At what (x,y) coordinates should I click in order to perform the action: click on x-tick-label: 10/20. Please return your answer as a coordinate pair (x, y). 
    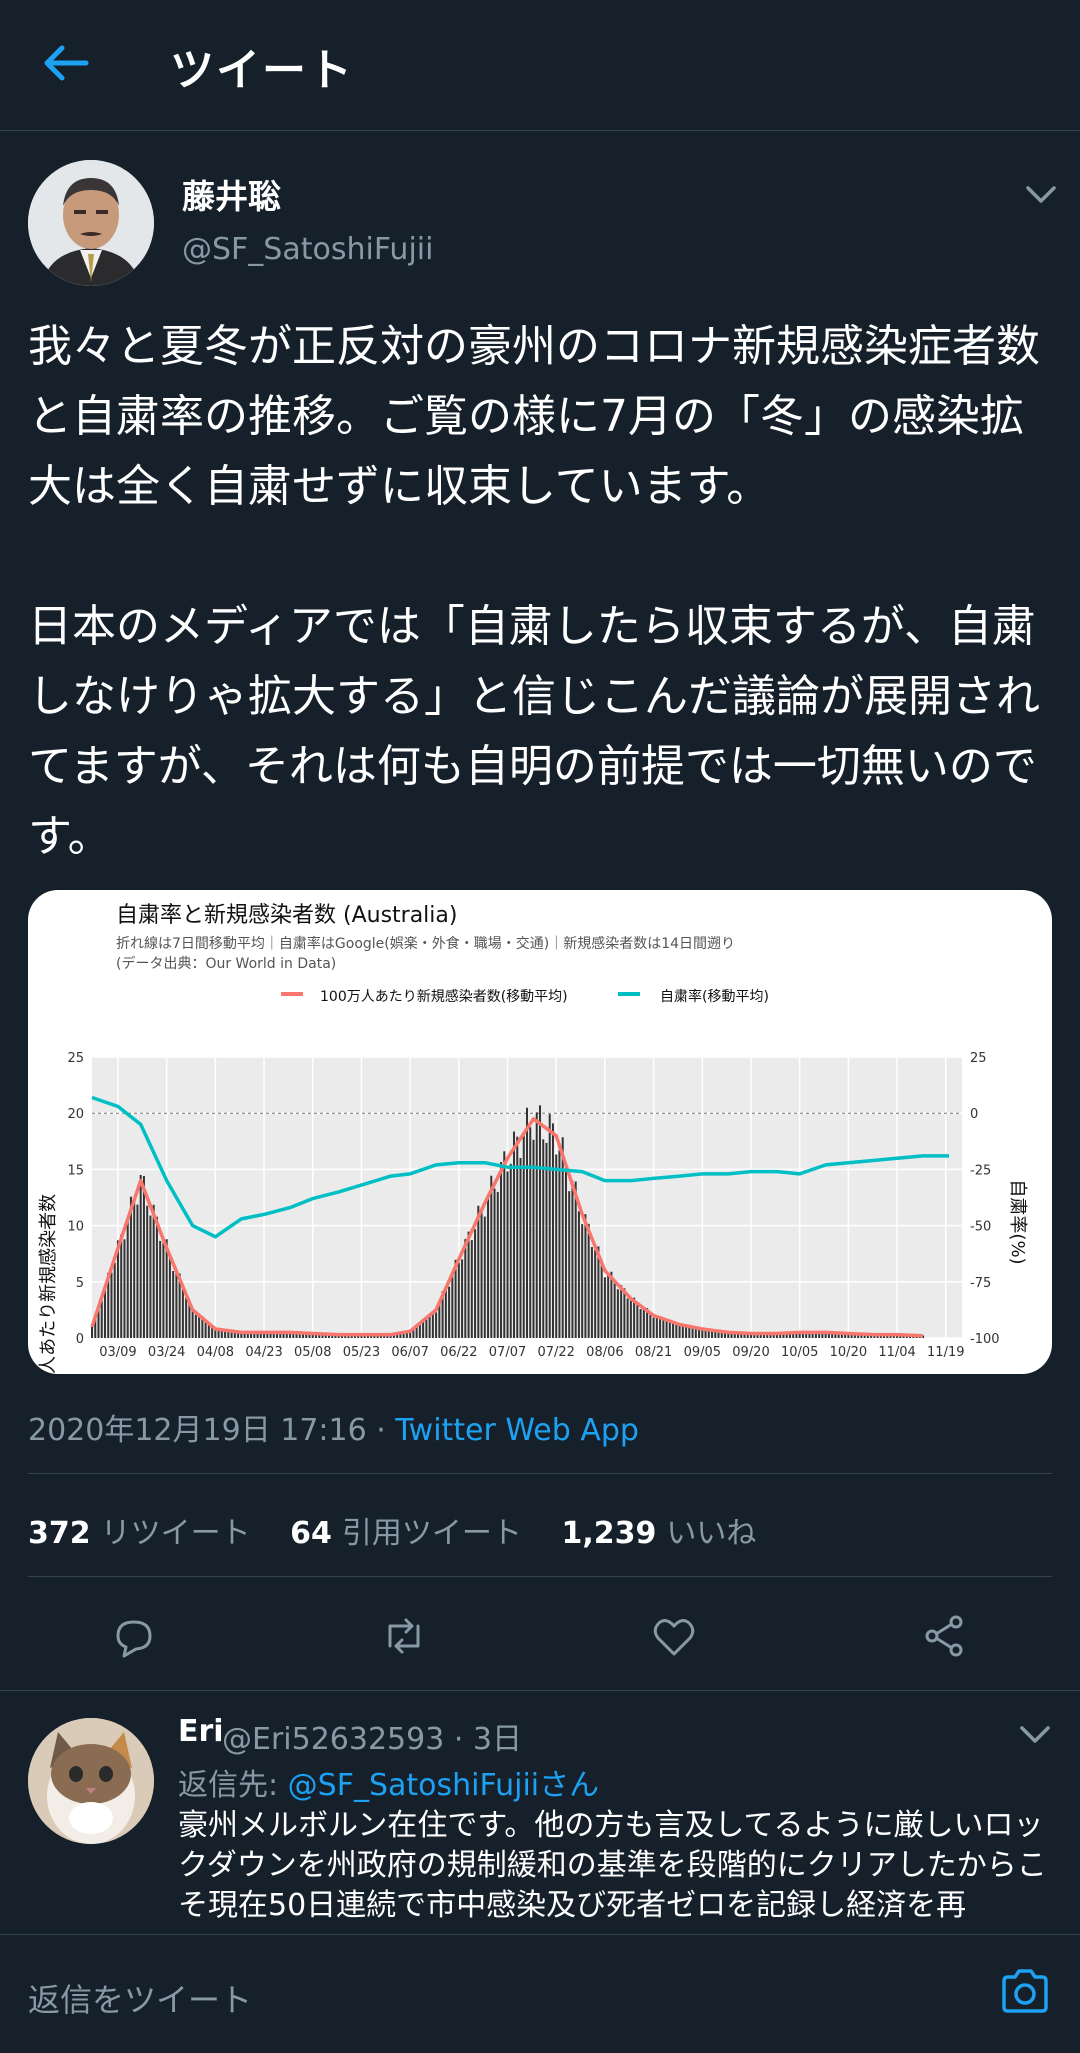
    Looking at the image, I should click on (848, 1352).